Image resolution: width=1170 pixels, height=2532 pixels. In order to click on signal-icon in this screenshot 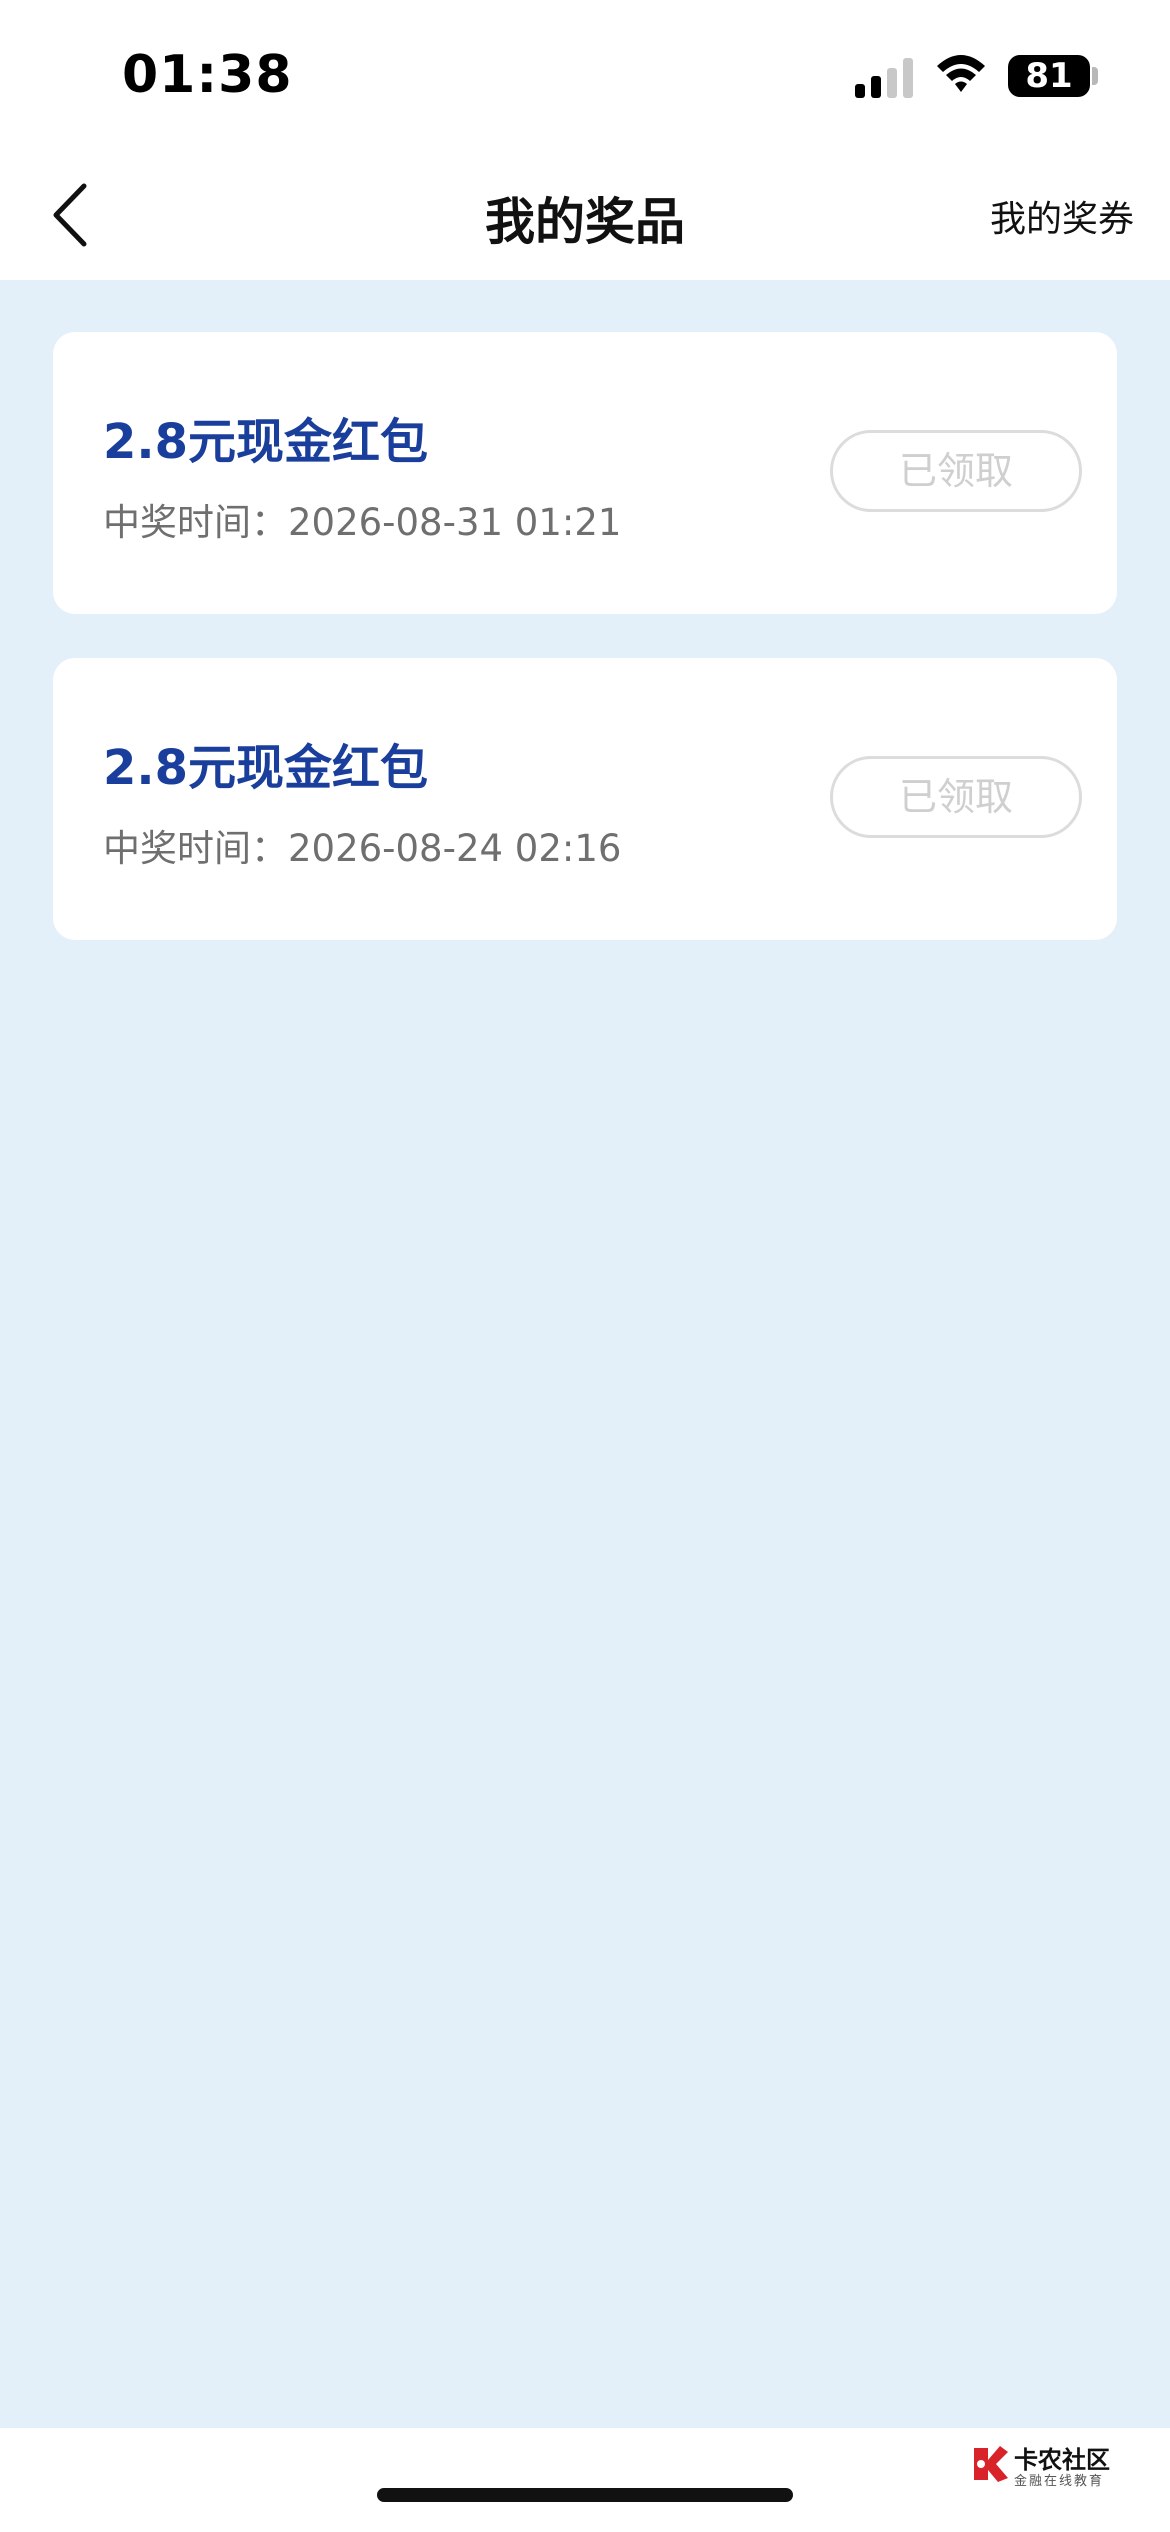, I will do `click(884, 78)`.